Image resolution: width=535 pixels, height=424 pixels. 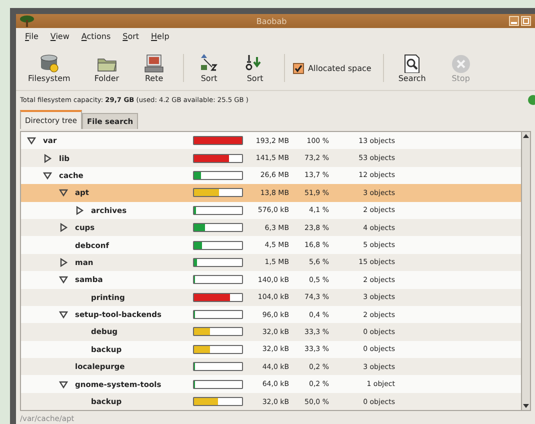 I want to click on menu-item: File, so click(x=32, y=36).